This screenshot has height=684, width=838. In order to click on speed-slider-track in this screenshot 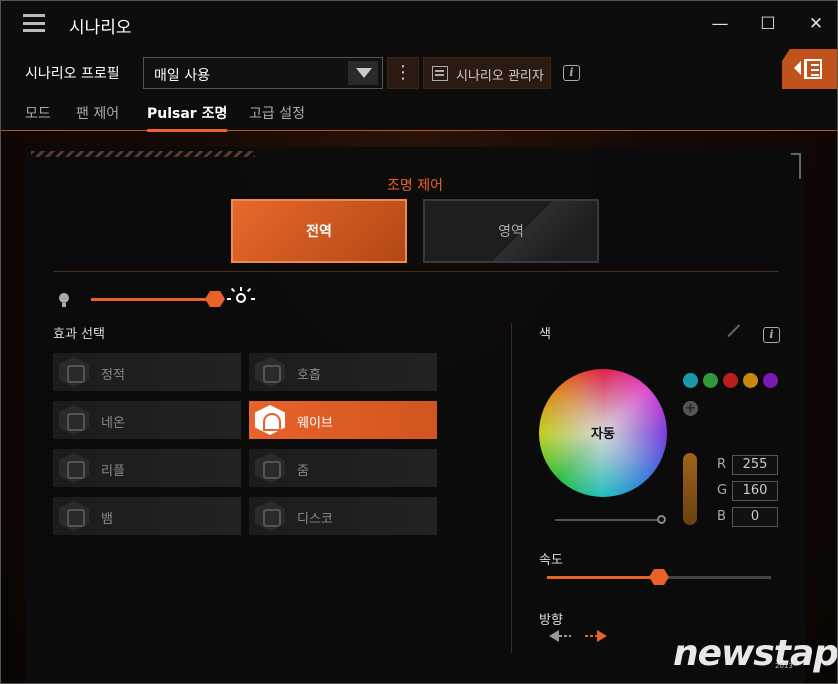, I will do `click(715, 577)`.